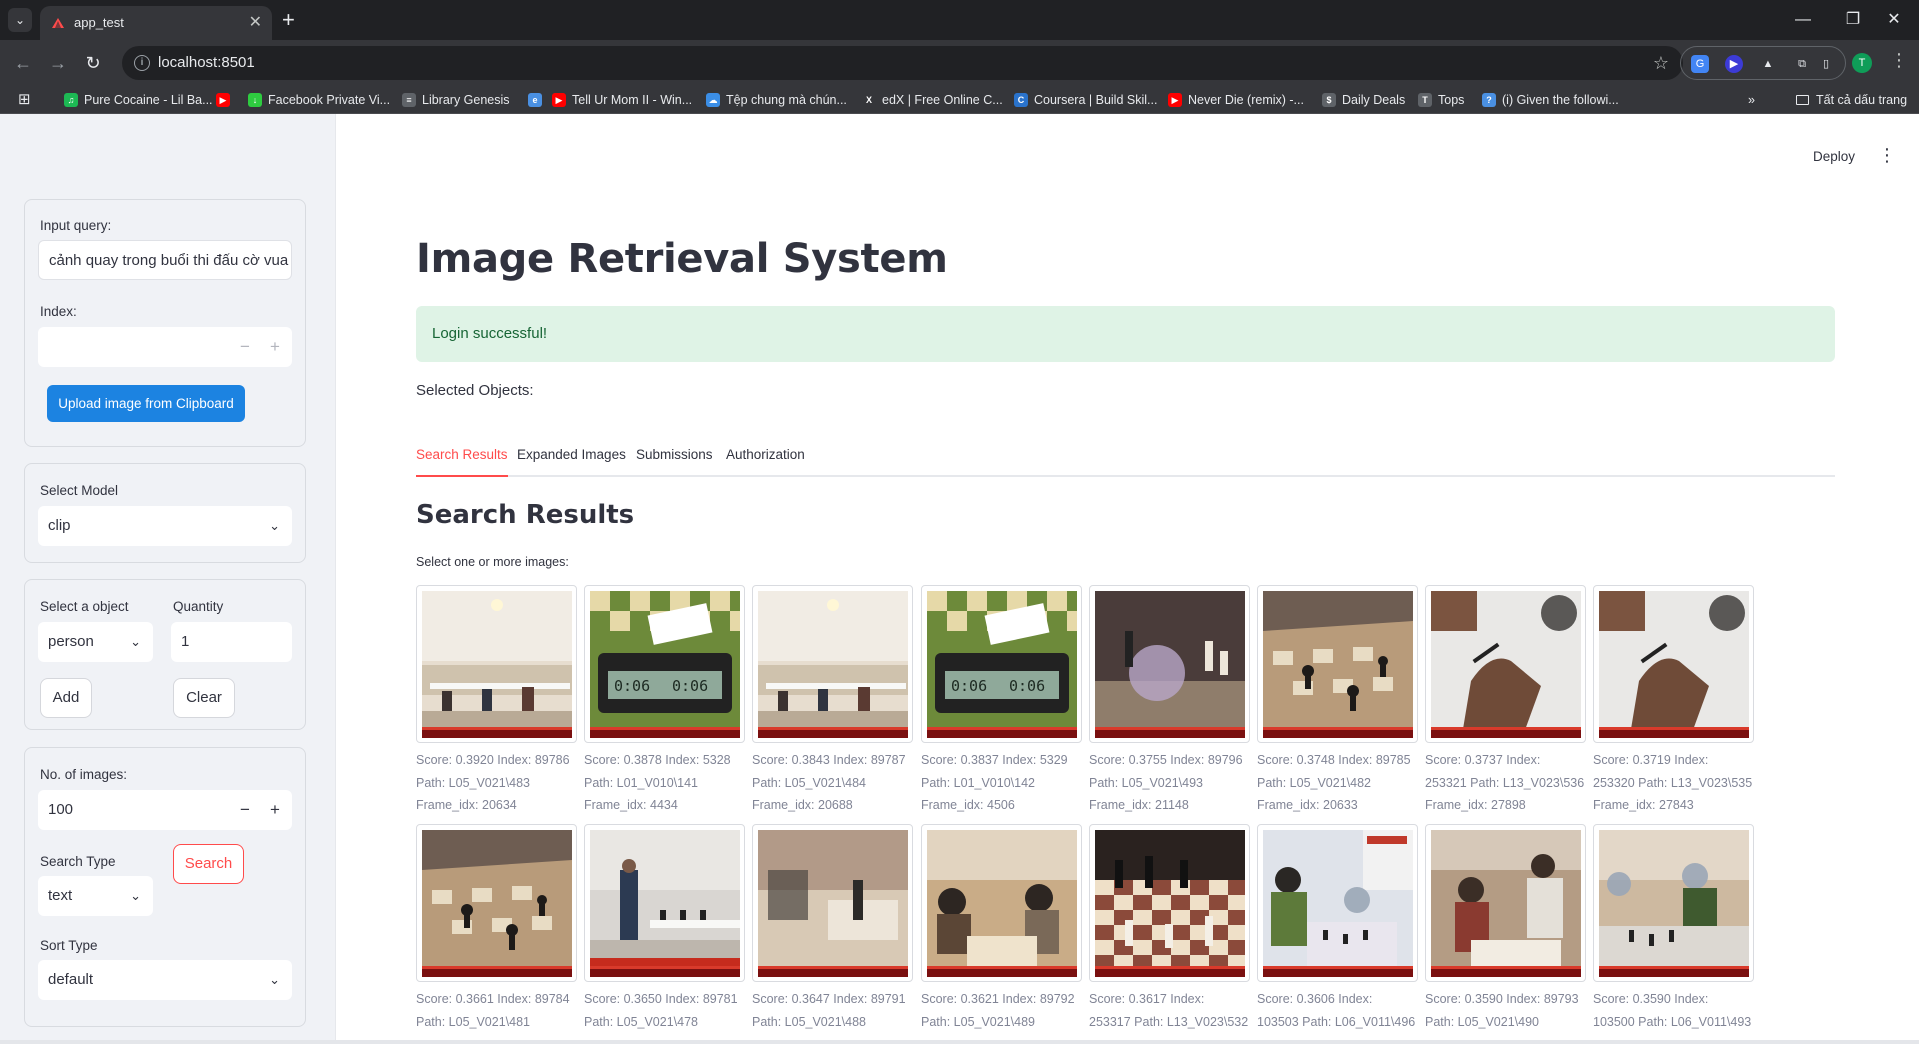  I want to click on address-bar: i localhost:8501 ☆, so click(902, 63).